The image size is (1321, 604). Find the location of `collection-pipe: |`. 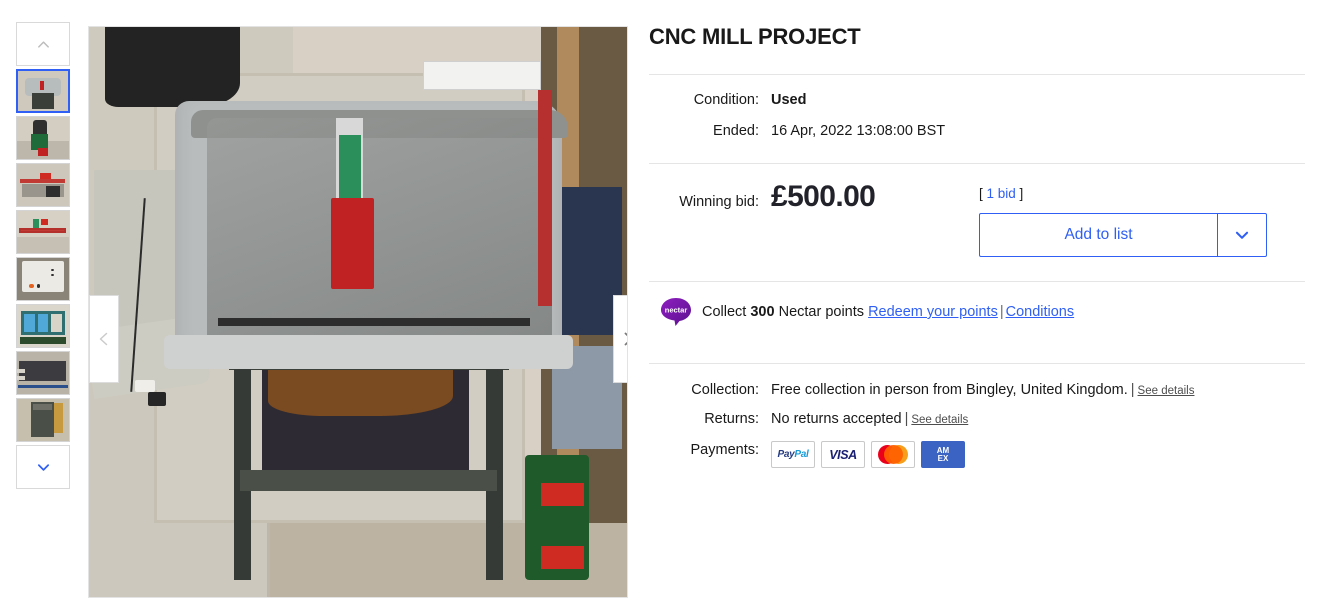

collection-pipe: | is located at coordinates (1132, 390).